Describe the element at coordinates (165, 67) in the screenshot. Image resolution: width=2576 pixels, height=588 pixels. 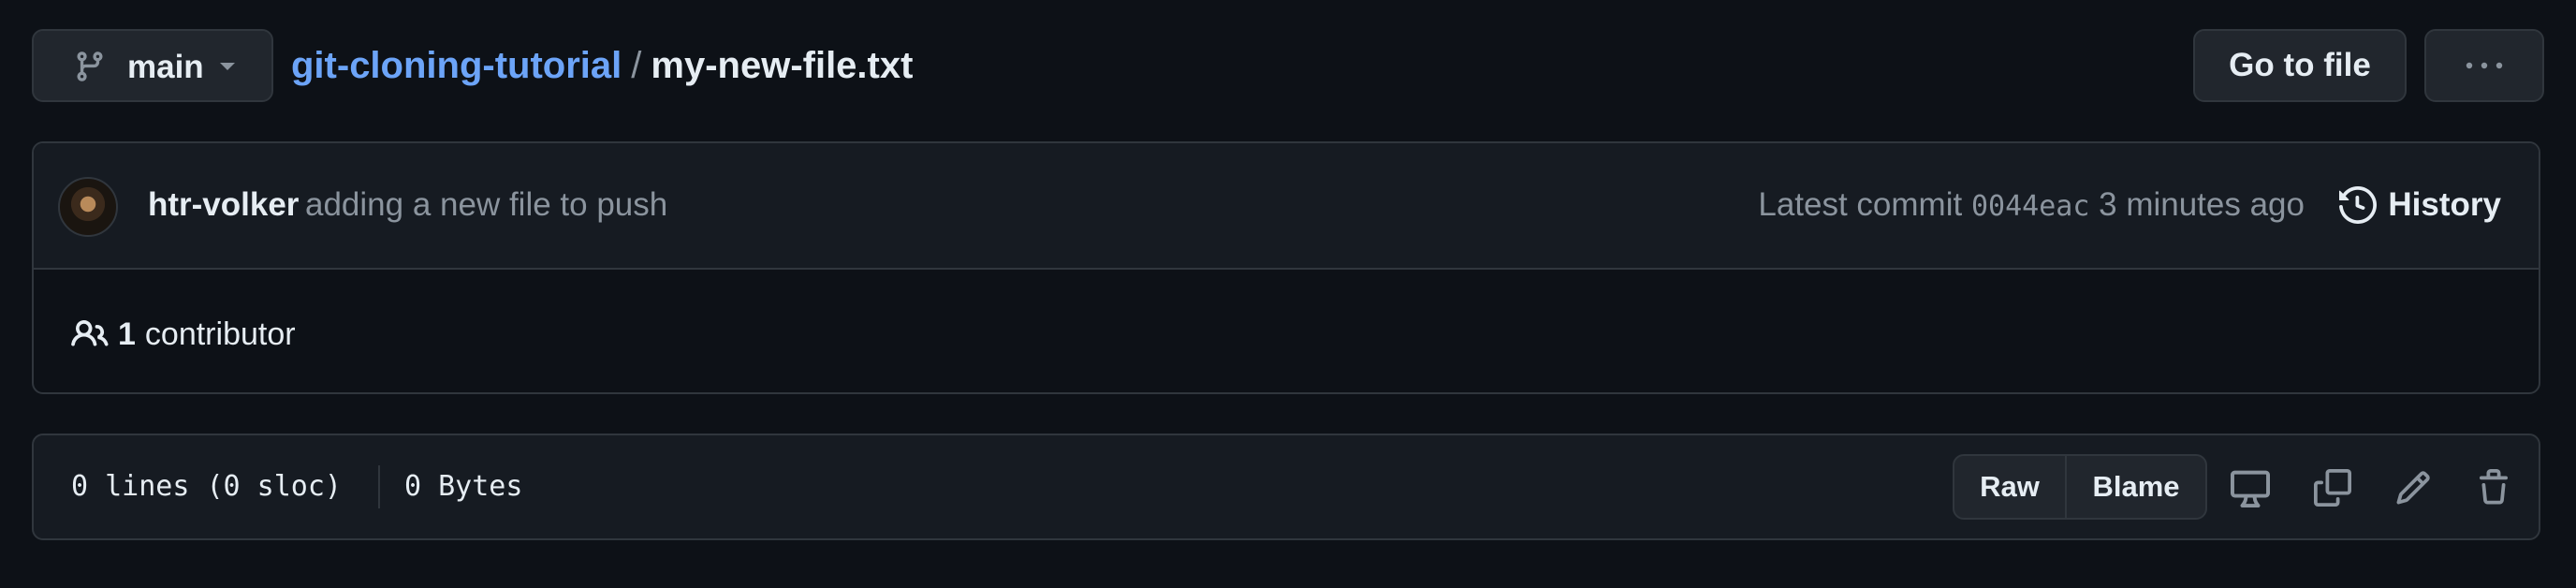
I see `branch-name: main` at that location.